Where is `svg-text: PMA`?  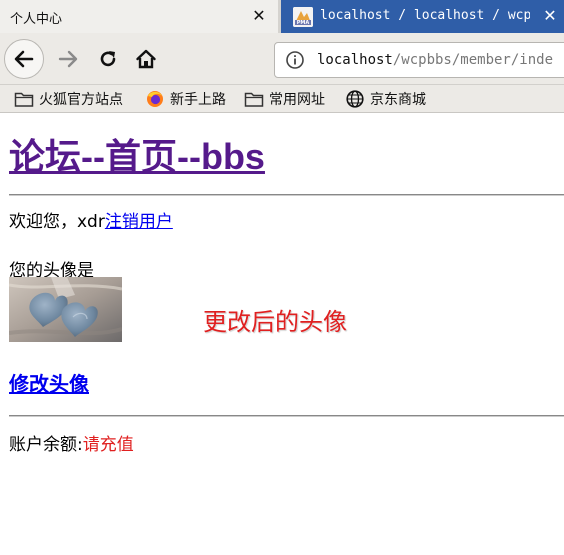
svg-text: PMA is located at coordinates (303, 23).